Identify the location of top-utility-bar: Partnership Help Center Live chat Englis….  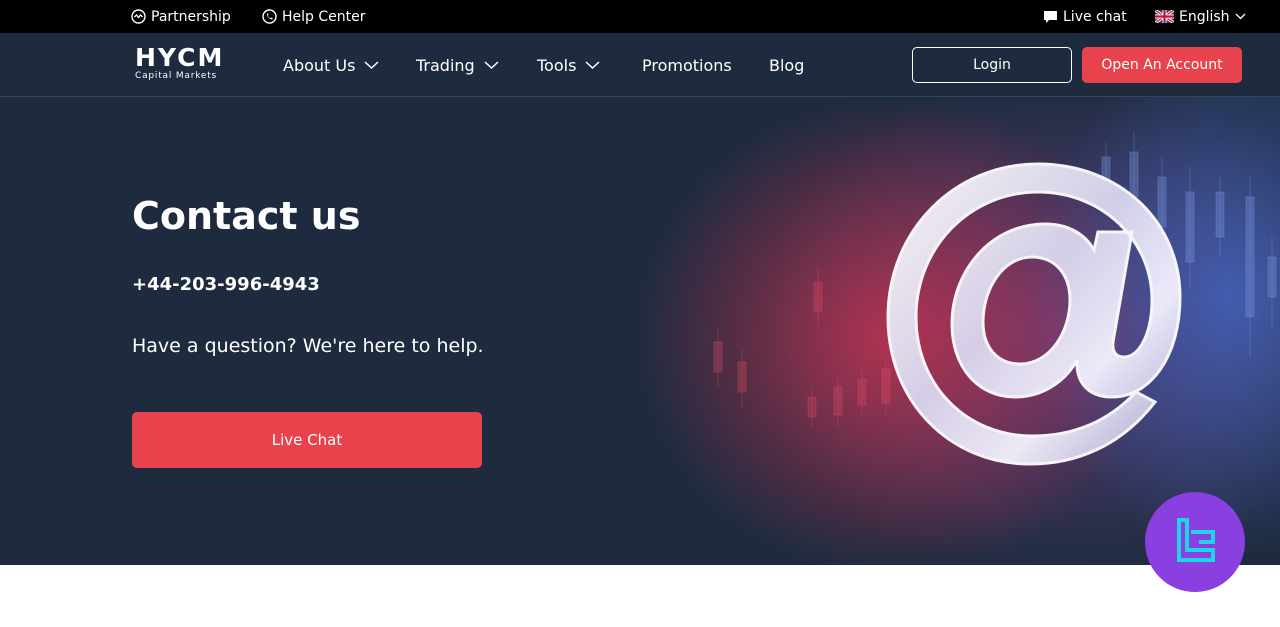
(640, 16).